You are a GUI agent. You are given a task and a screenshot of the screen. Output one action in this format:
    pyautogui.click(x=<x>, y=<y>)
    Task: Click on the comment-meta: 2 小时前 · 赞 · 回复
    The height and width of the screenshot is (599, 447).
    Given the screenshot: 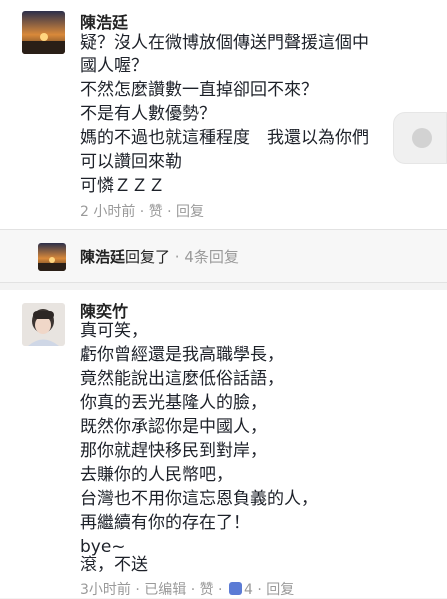 What is the action you would take?
    pyautogui.click(x=142, y=211)
    